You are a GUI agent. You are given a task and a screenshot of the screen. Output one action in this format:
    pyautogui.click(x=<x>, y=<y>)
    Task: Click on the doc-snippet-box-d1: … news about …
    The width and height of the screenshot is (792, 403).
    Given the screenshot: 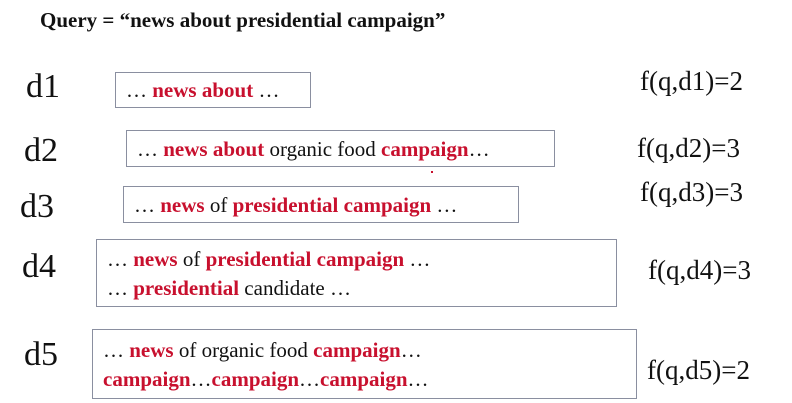 What is the action you would take?
    pyautogui.click(x=213, y=90)
    